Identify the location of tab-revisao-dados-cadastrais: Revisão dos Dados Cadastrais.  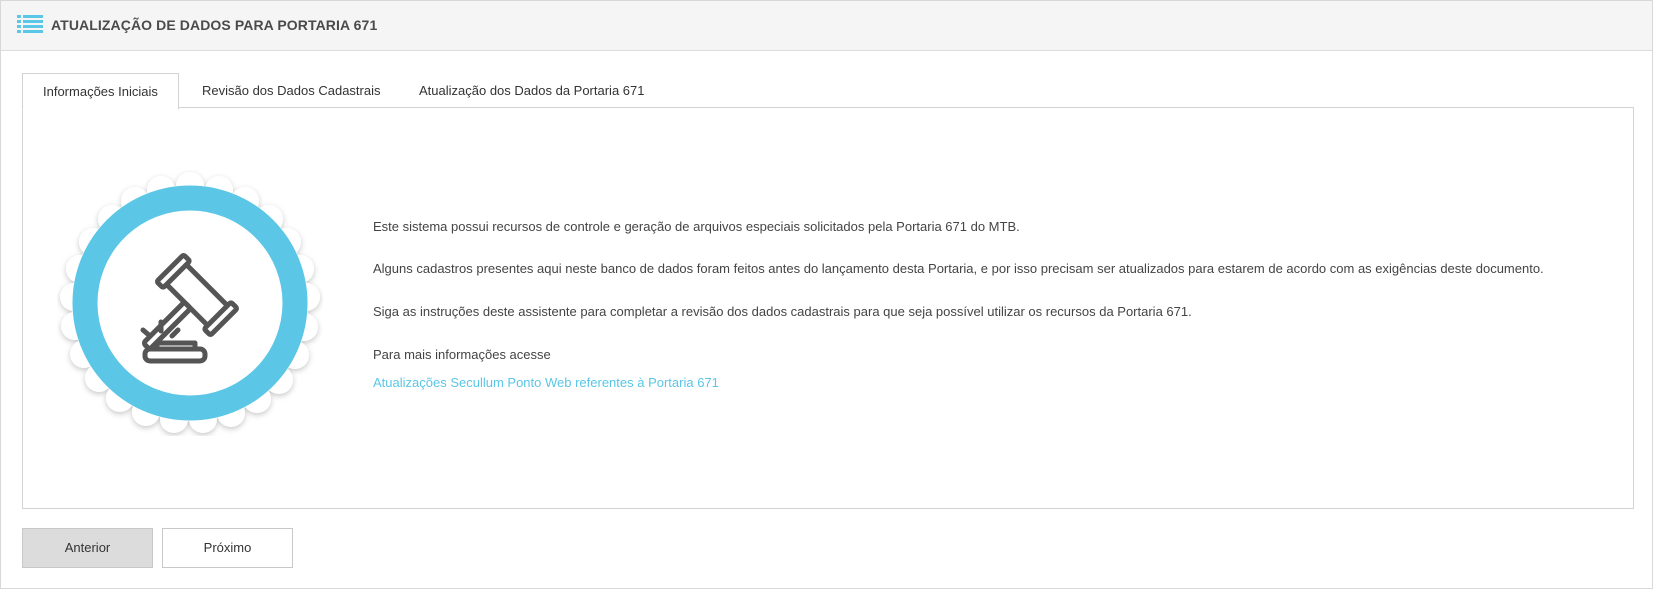
(291, 90).